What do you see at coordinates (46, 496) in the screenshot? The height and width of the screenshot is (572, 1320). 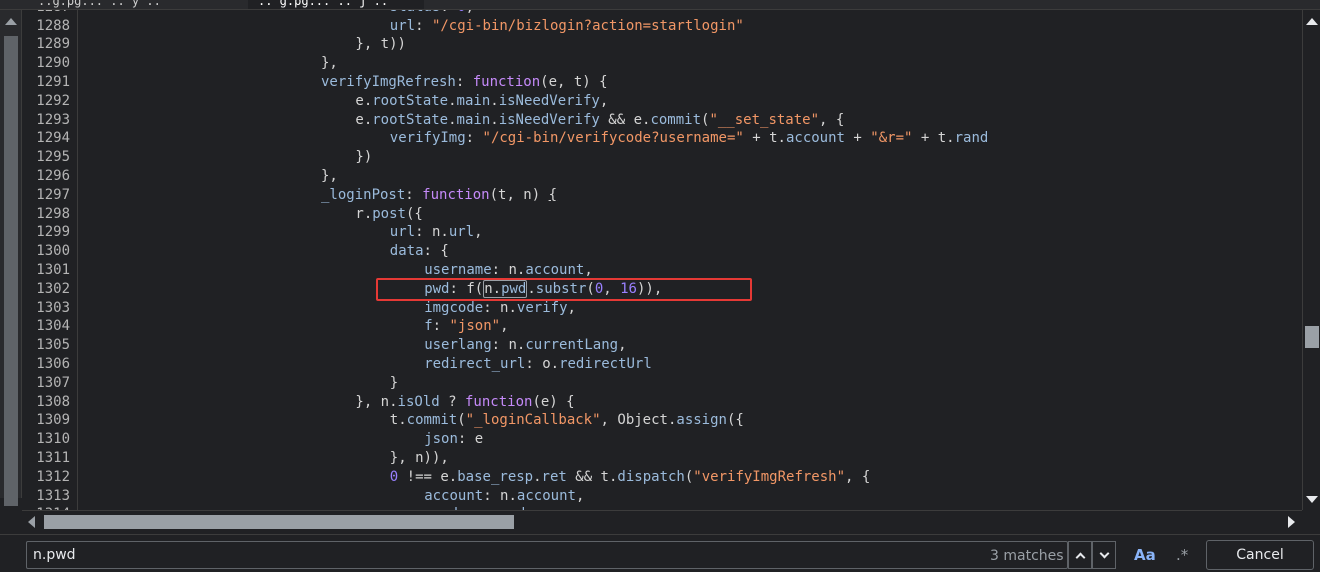 I see `line-number: 1313` at bounding box center [46, 496].